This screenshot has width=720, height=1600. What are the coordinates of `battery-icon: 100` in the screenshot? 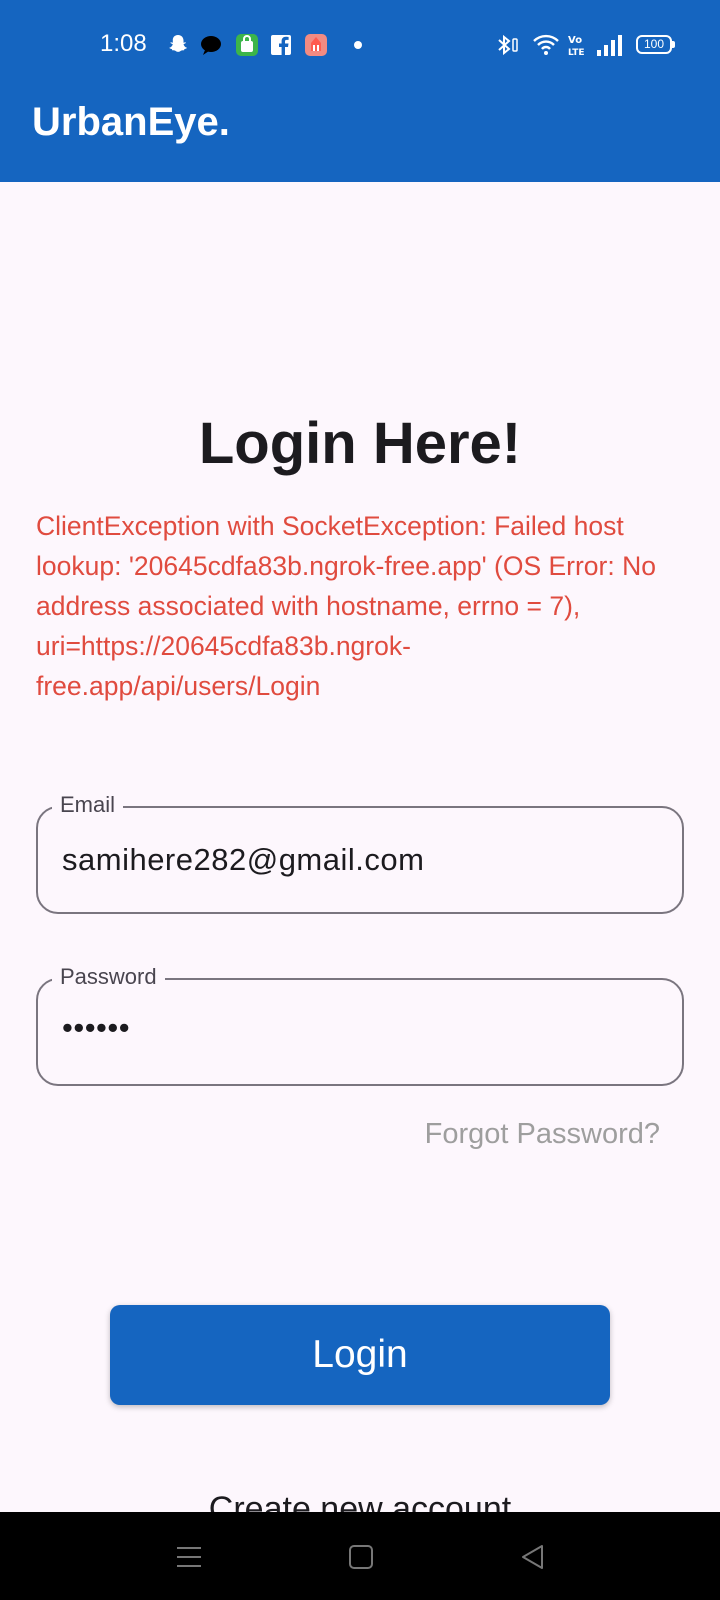 It's located at (655, 44).